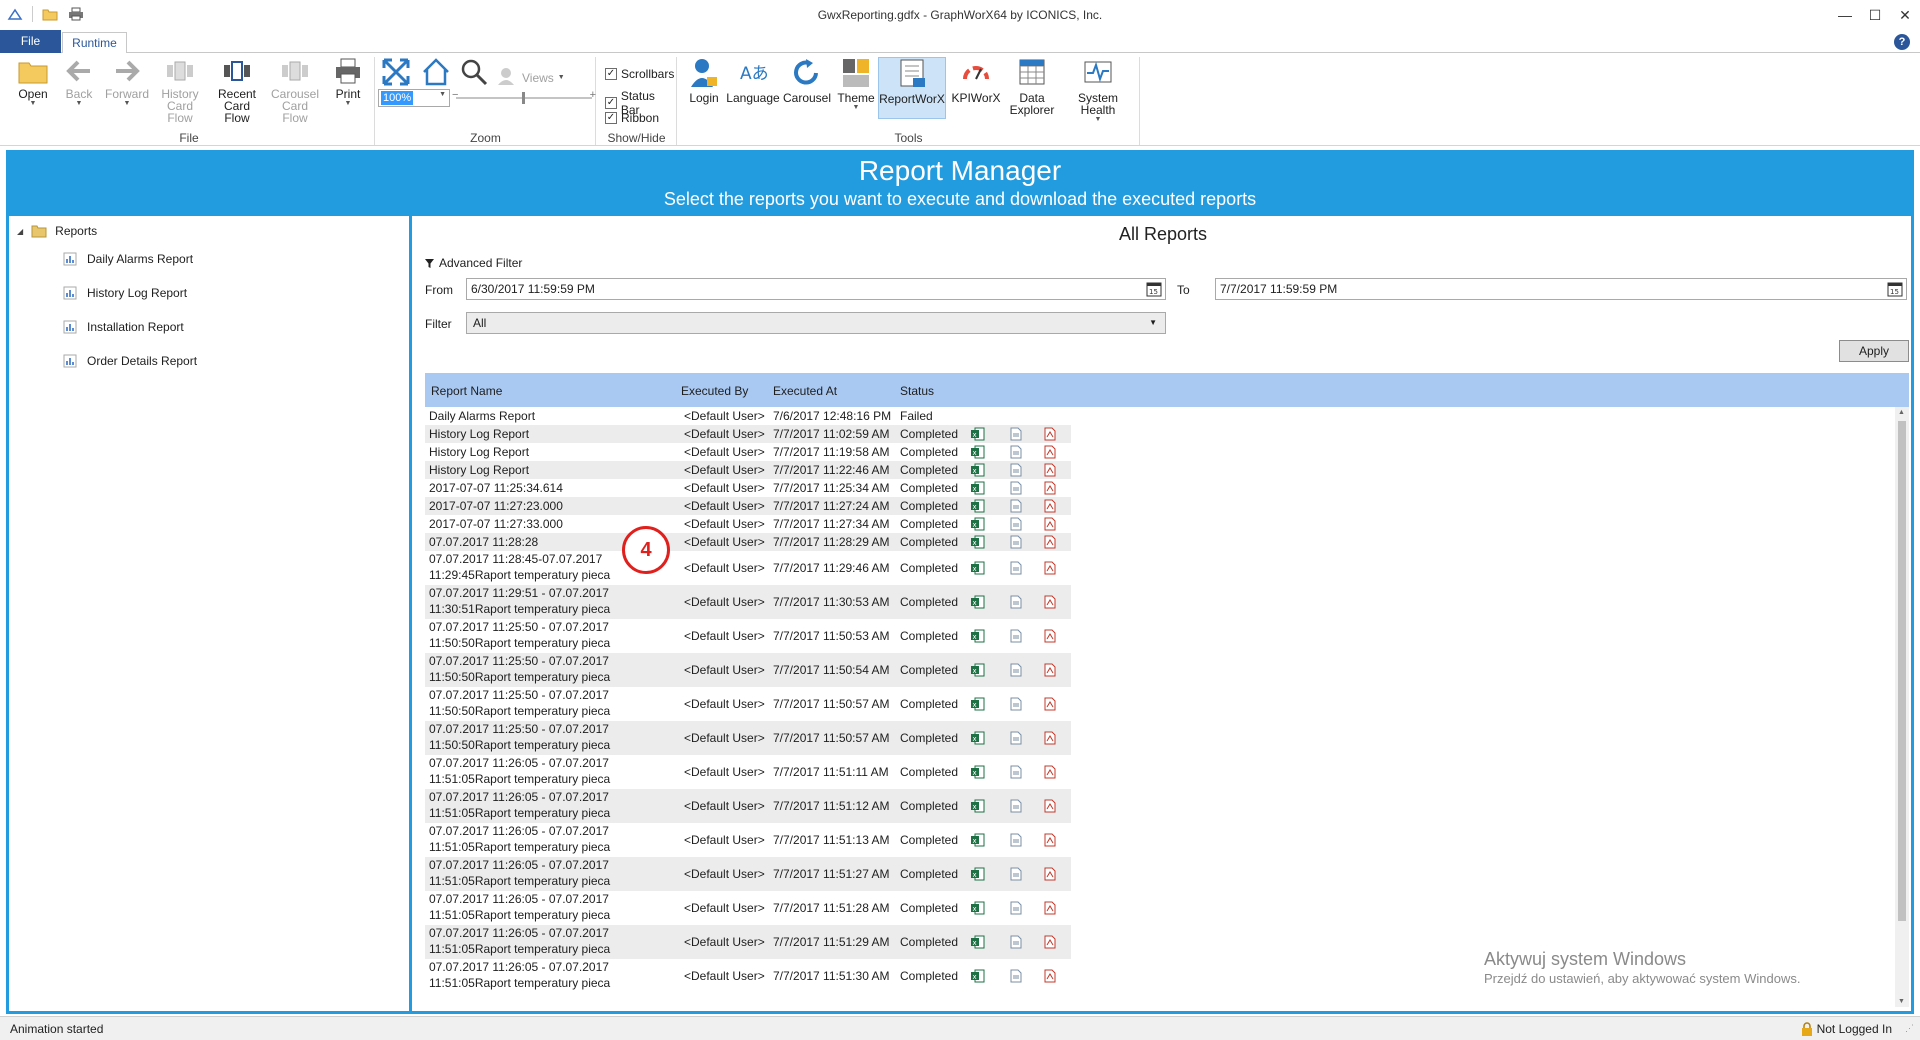  I want to click on language-button: Aあ Language, so click(753, 80).